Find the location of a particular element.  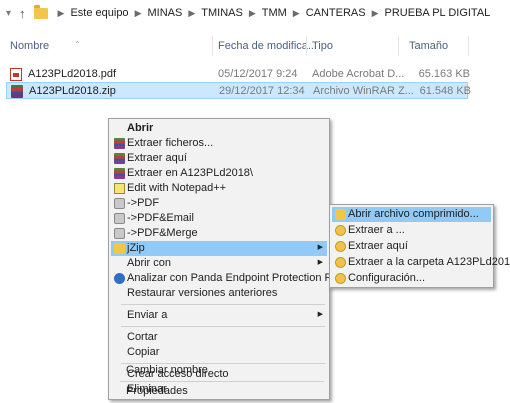

submenu-item-extract-to-folder: Extraer a la carpeta A123PLd2018 is located at coordinates (421, 262).